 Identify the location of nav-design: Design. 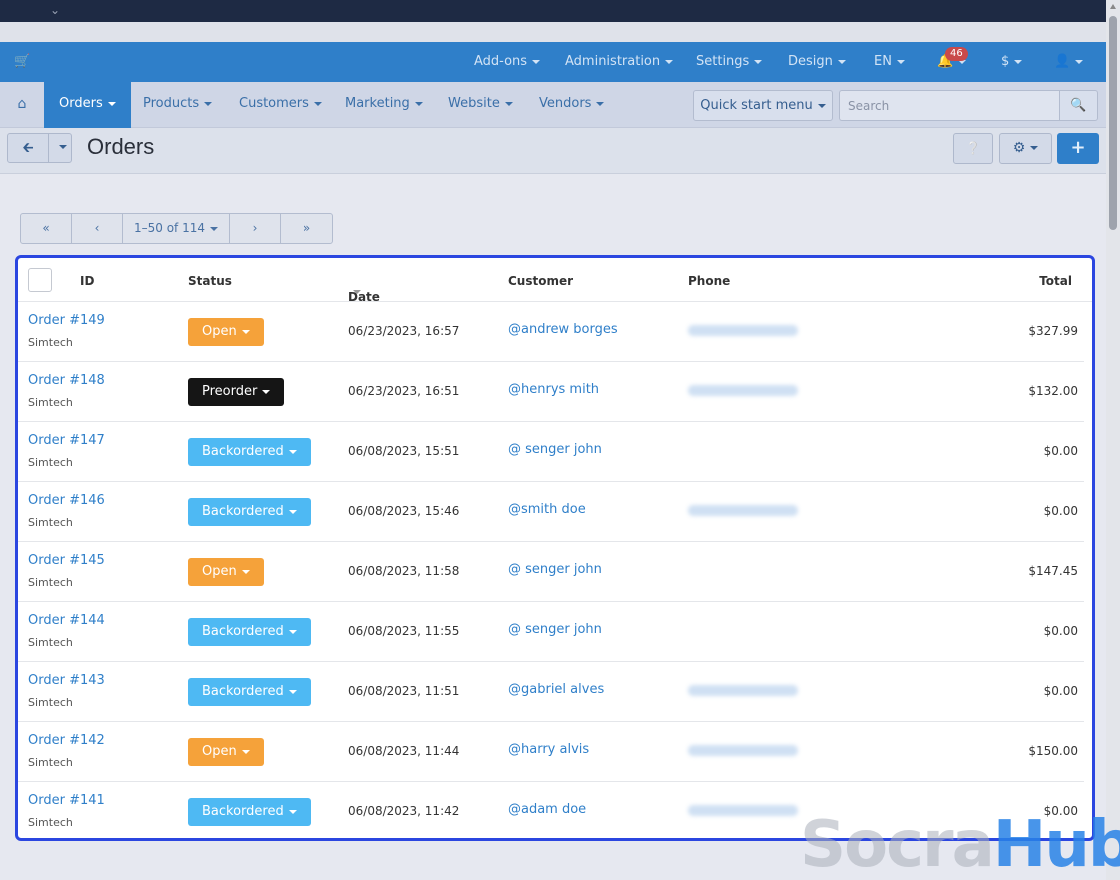
(817, 61).